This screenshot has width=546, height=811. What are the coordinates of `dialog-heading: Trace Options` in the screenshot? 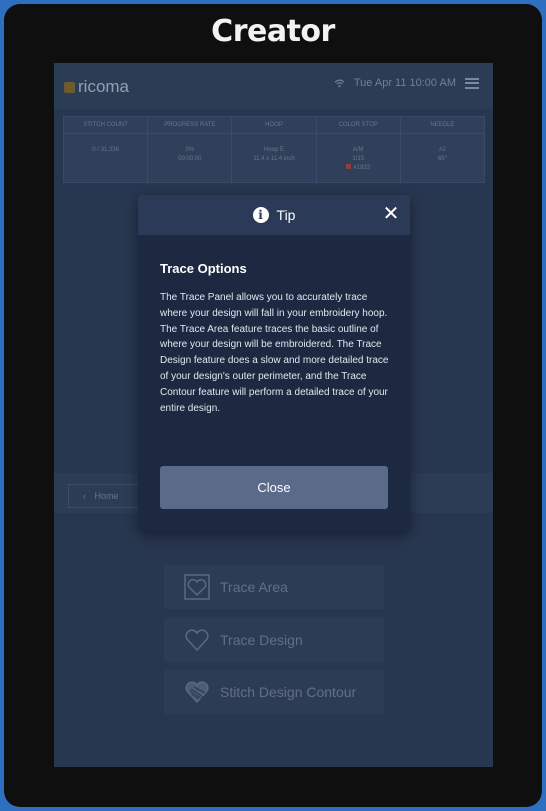 It's located at (203, 268).